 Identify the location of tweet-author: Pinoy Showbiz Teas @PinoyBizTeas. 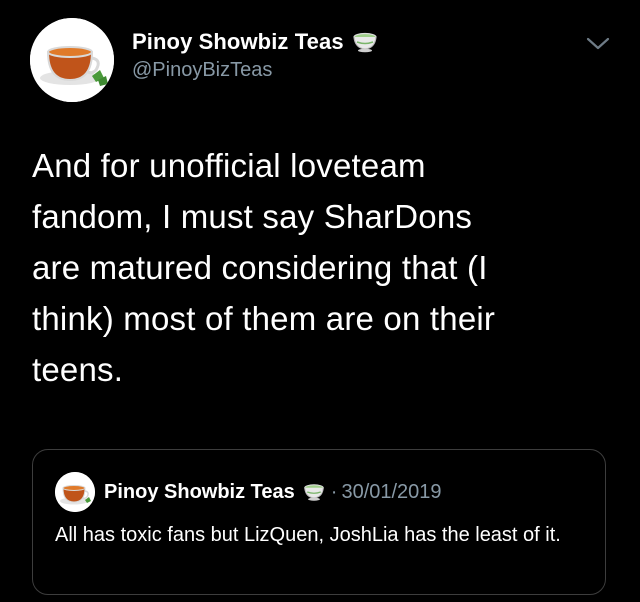
(255, 54).